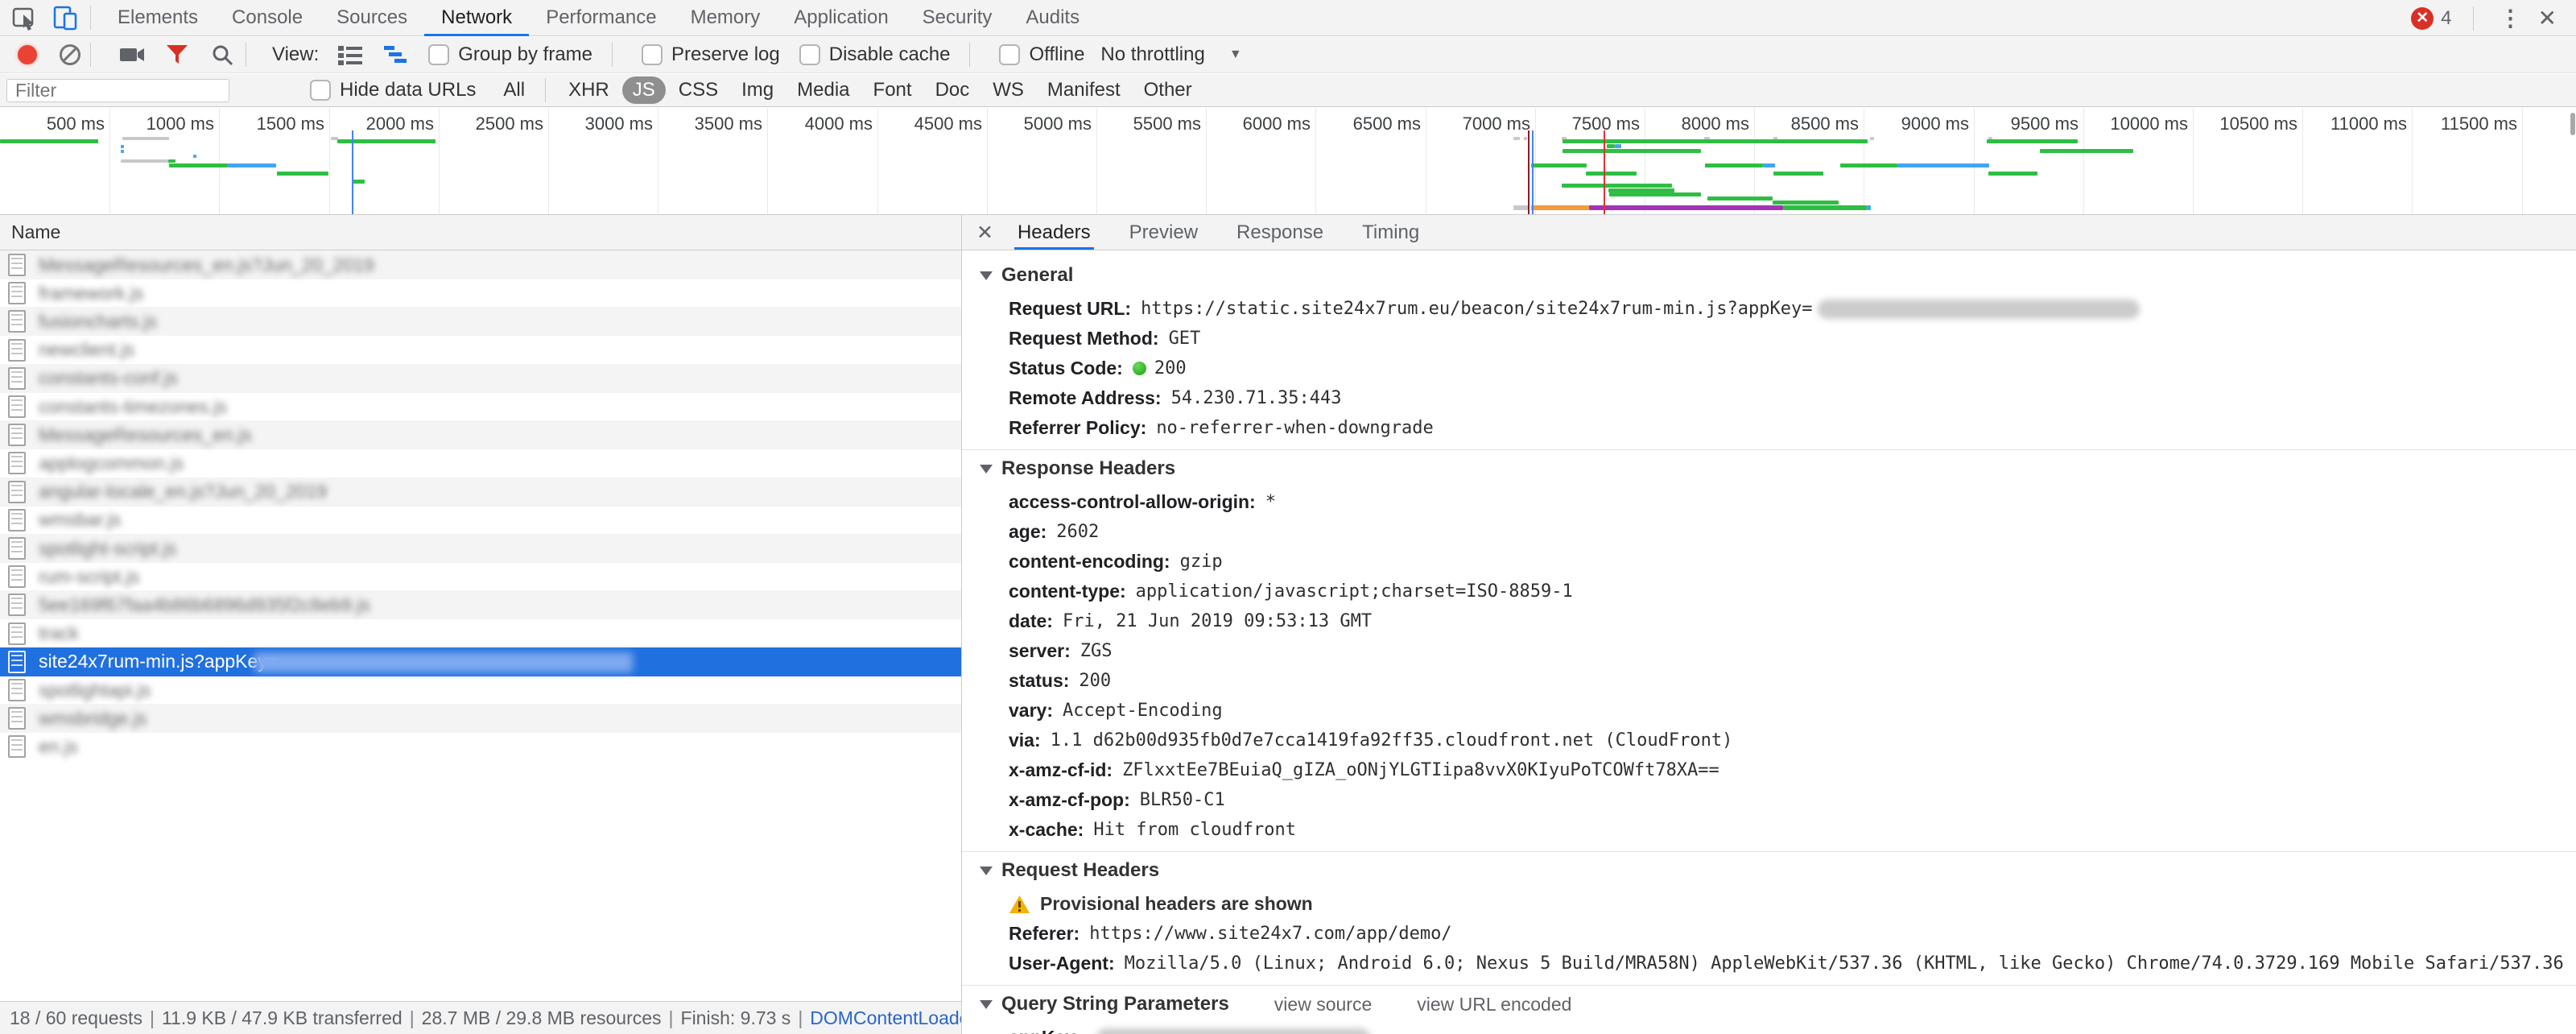  Describe the element at coordinates (480, 746) in the screenshot. I see `request-row: en.js` at that location.